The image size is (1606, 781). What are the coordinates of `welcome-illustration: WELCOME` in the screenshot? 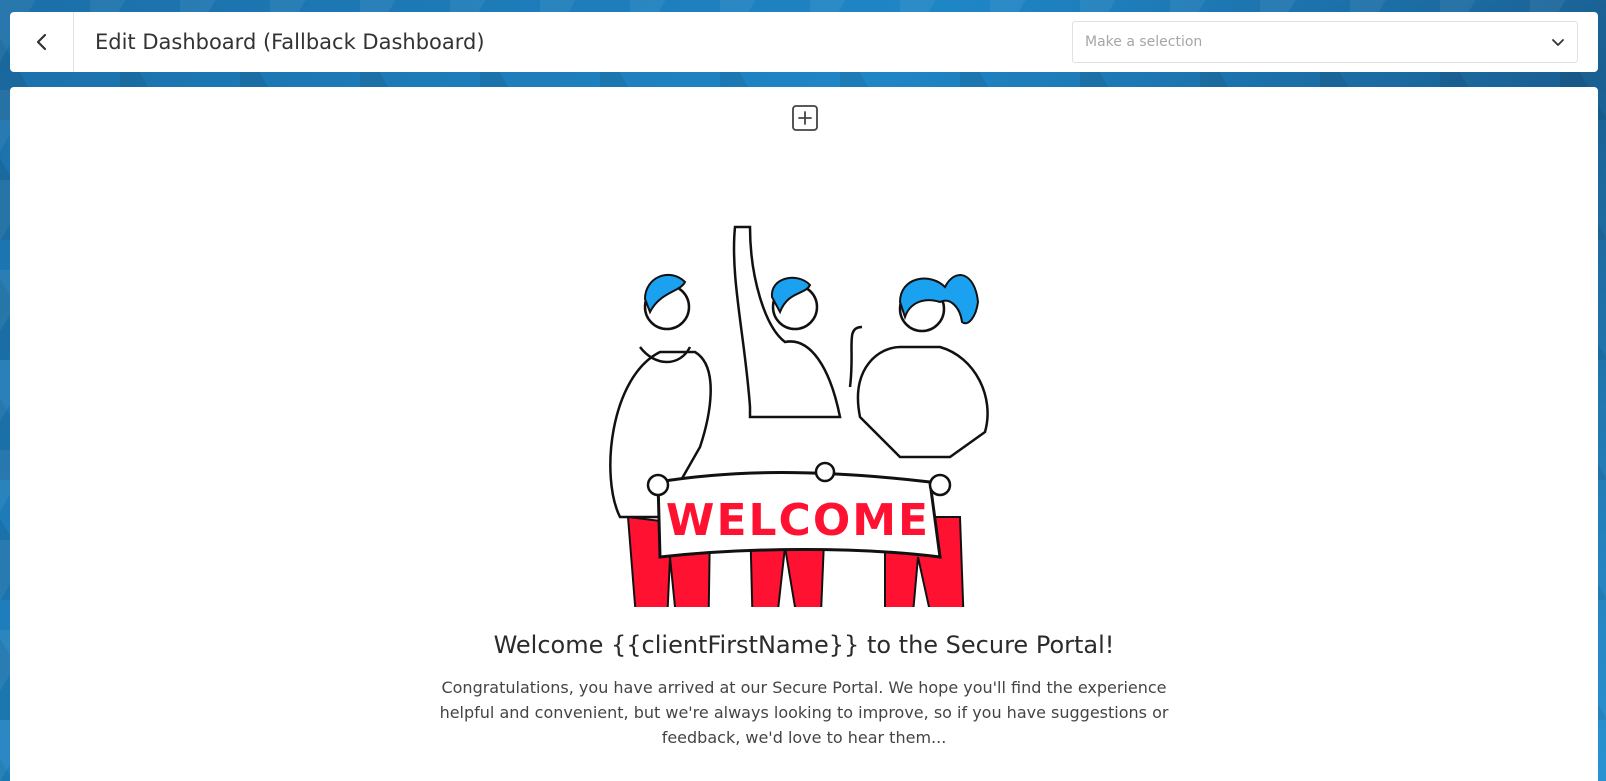 It's located at (799, 416).